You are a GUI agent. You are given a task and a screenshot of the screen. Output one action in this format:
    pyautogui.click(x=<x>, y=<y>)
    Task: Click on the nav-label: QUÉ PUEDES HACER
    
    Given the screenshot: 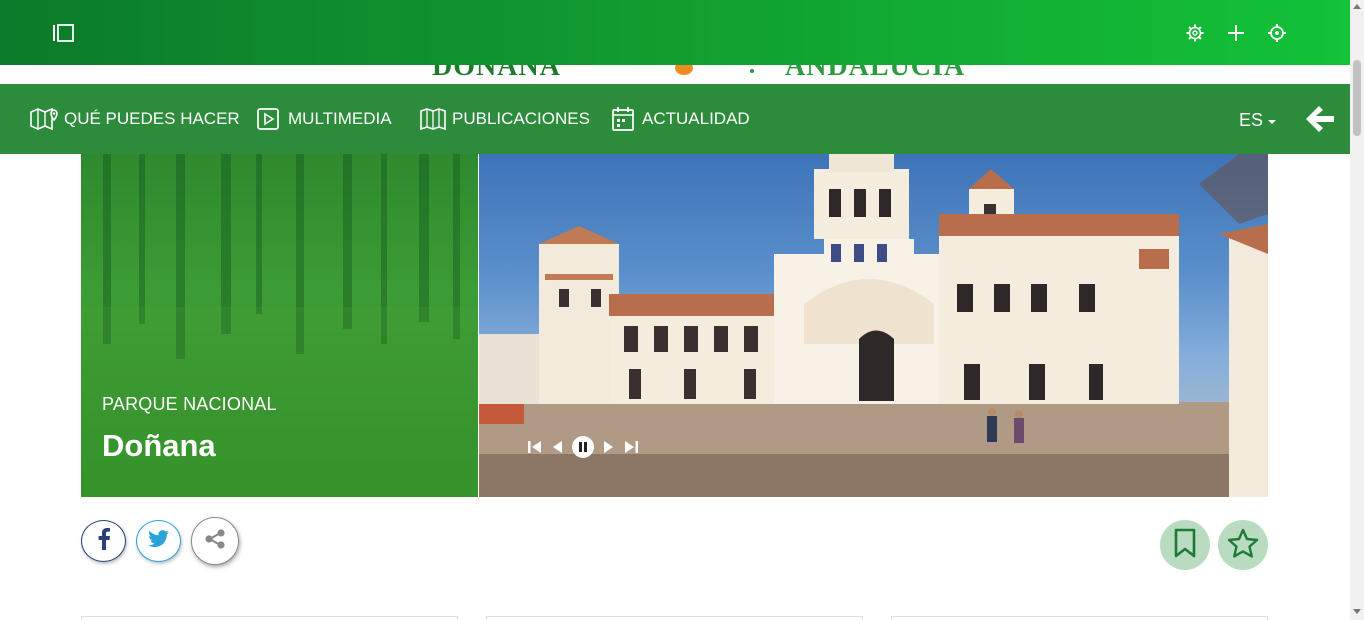 What is the action you would take?
    pyautogui.click(x=152, y=118)
    